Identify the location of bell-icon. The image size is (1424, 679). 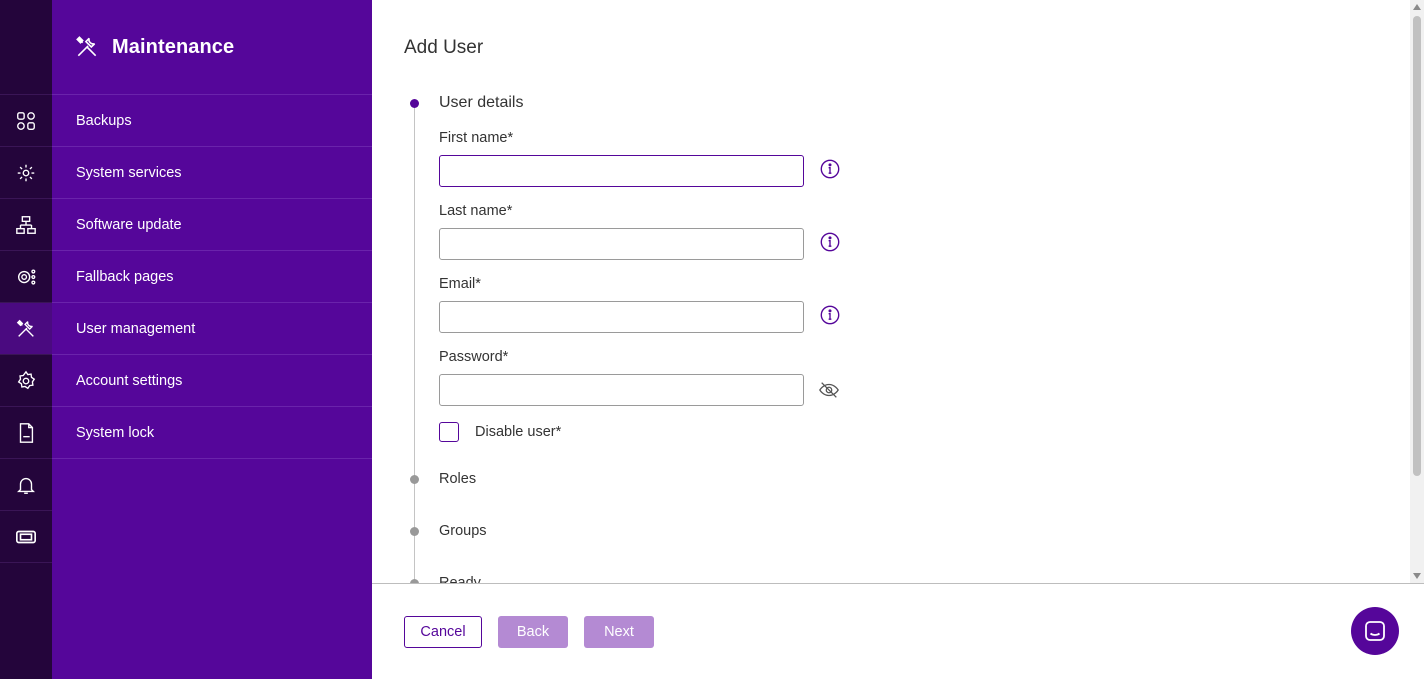
(26, 485).